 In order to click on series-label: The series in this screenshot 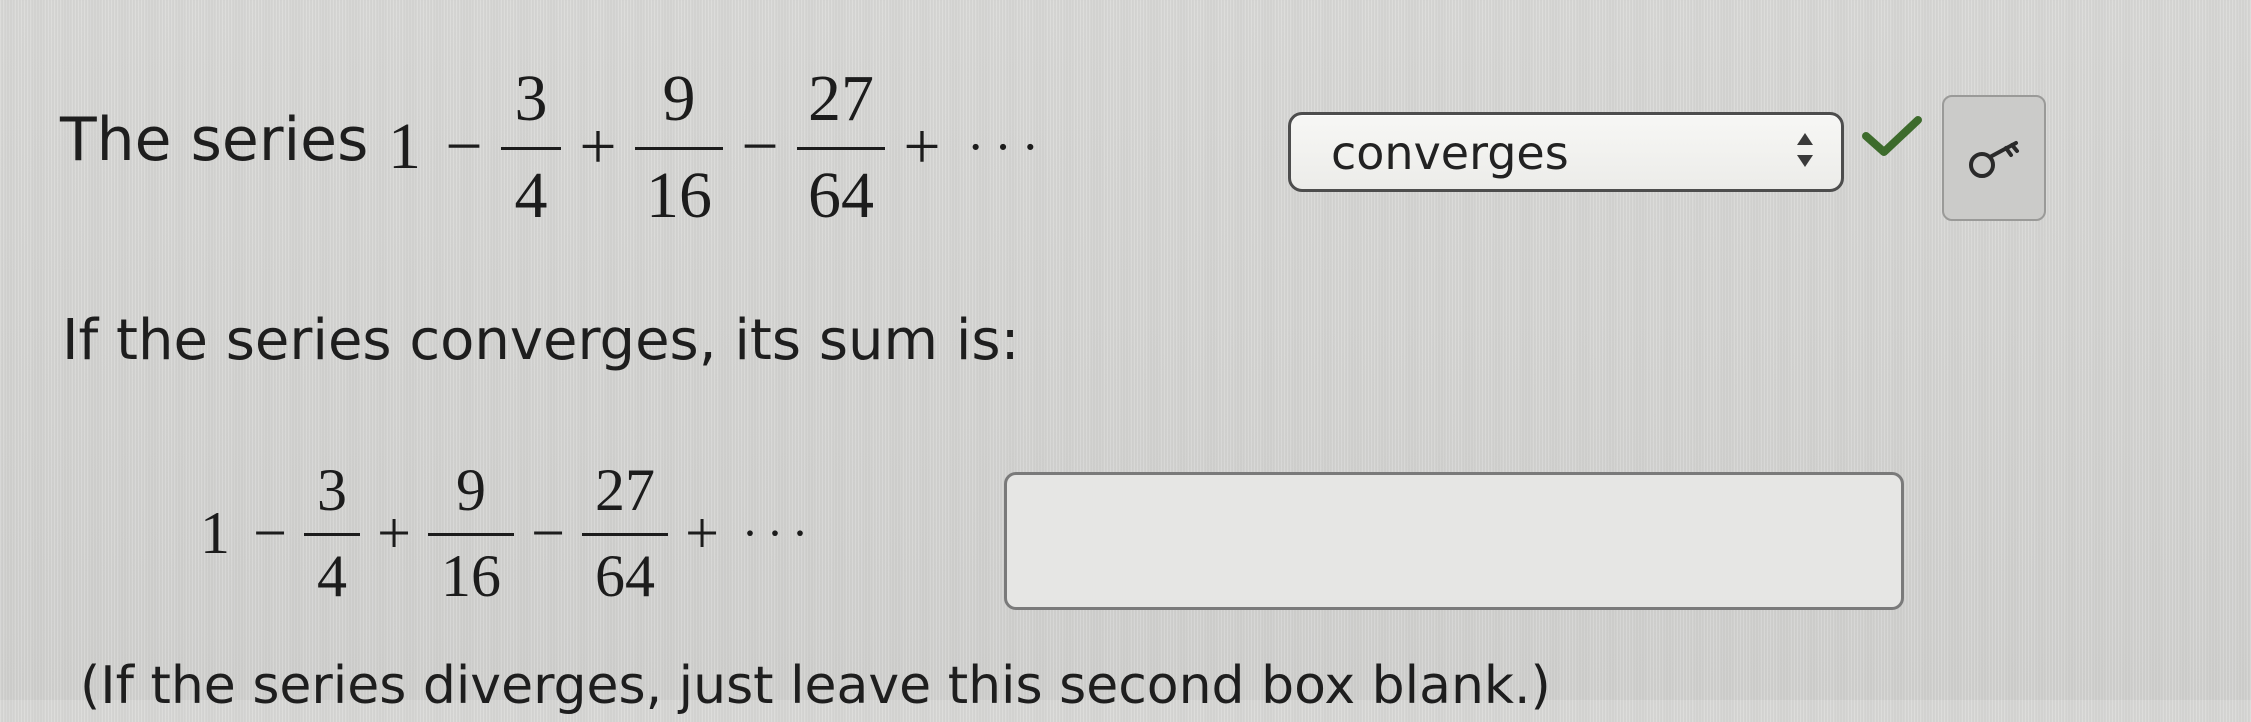, I will do `click(214, 140)`.